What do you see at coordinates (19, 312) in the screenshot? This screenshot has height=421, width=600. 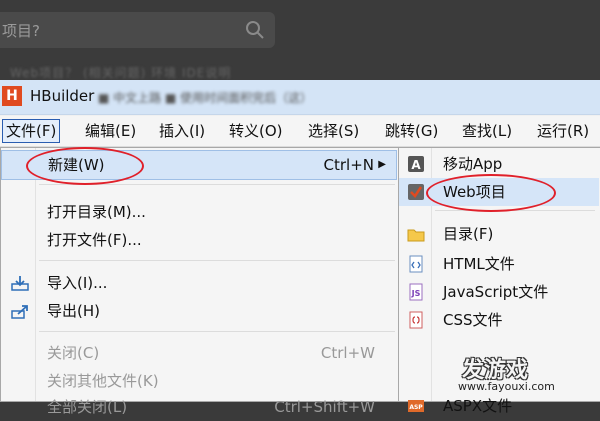 I see `export-icon` at bounding box center [19, 312].